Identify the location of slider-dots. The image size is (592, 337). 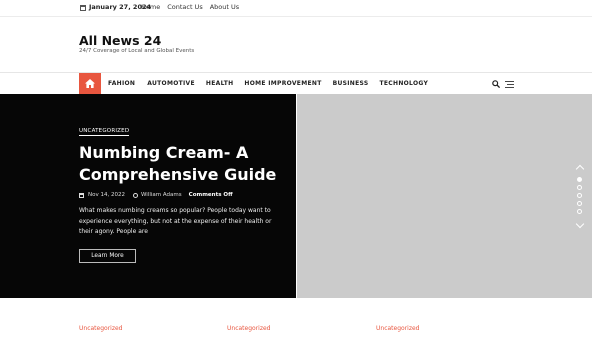
(579, 195).